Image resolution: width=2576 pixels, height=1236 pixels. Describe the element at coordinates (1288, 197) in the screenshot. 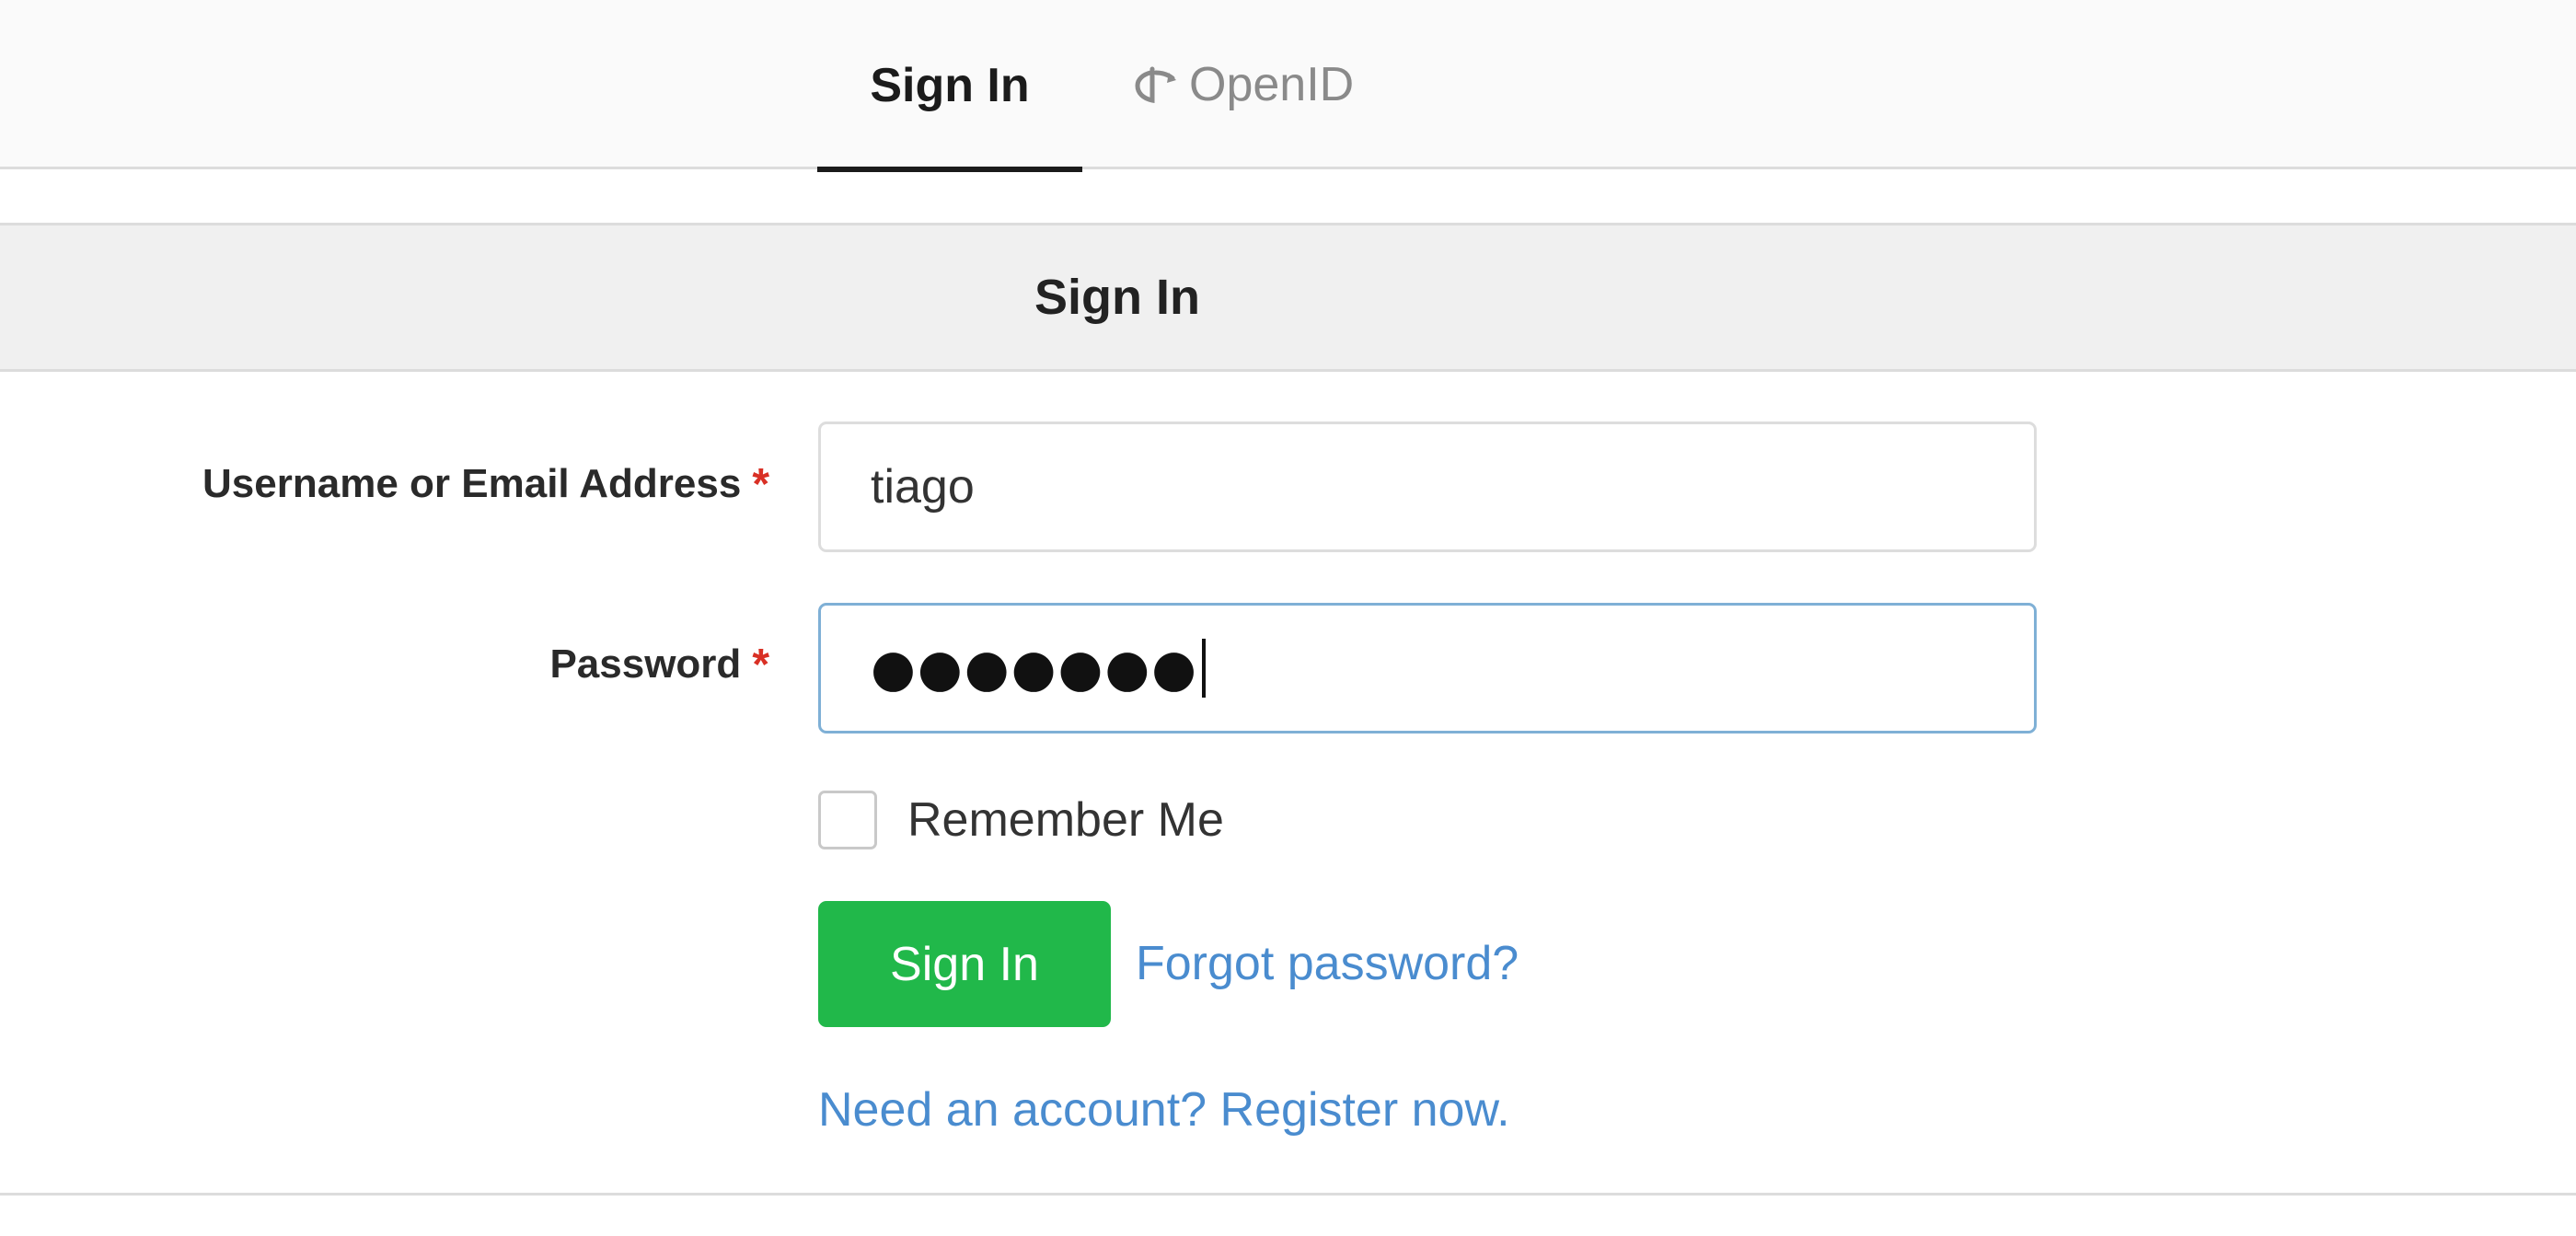

I see `spacer` at that location.